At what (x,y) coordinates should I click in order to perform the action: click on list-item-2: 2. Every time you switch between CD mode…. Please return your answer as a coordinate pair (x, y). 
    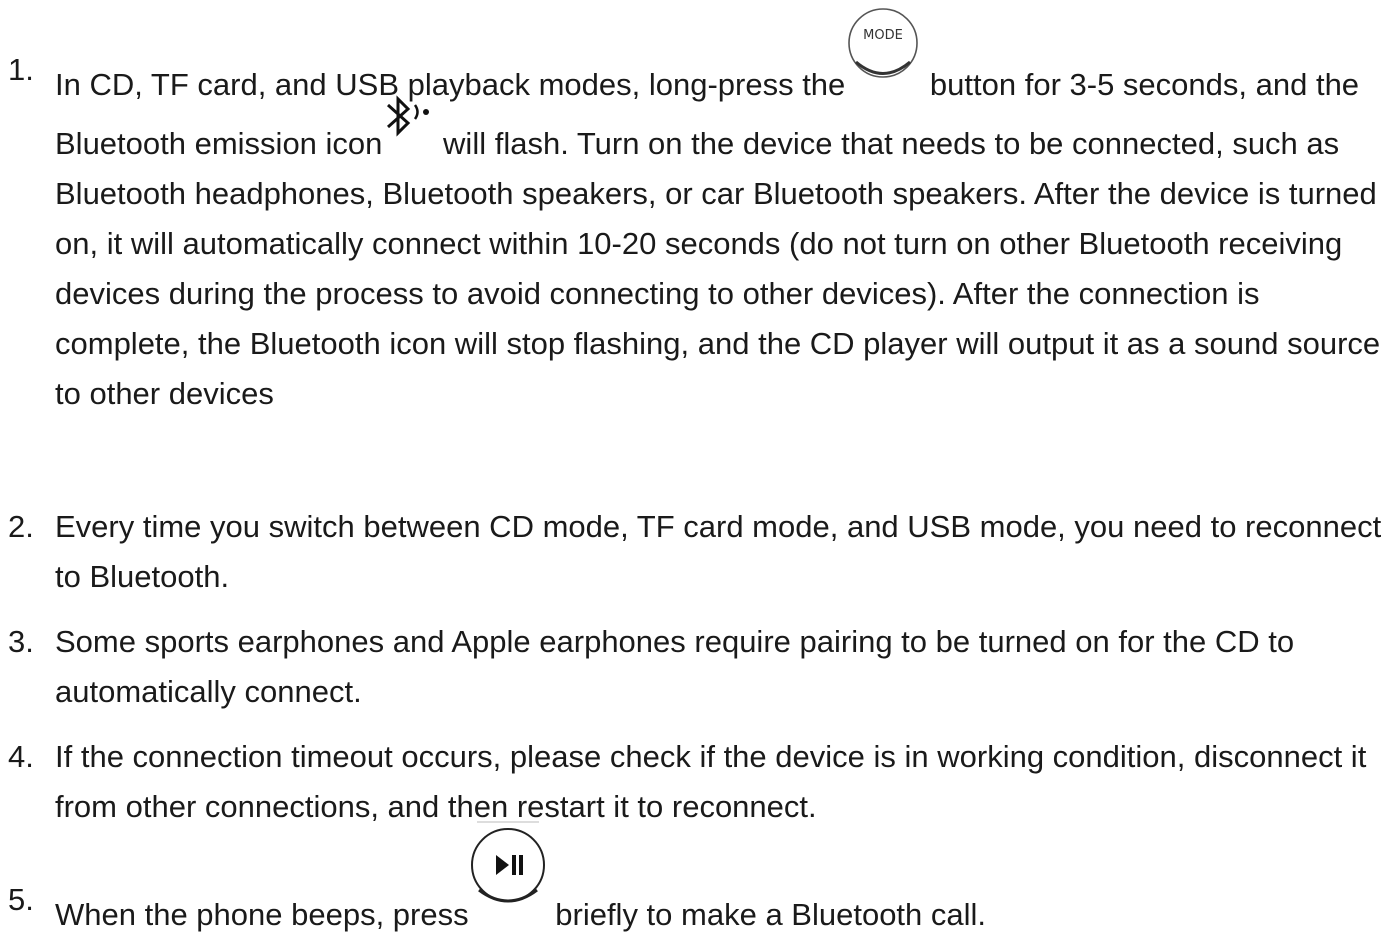
    Looking at the image, I should click on (698, 552).